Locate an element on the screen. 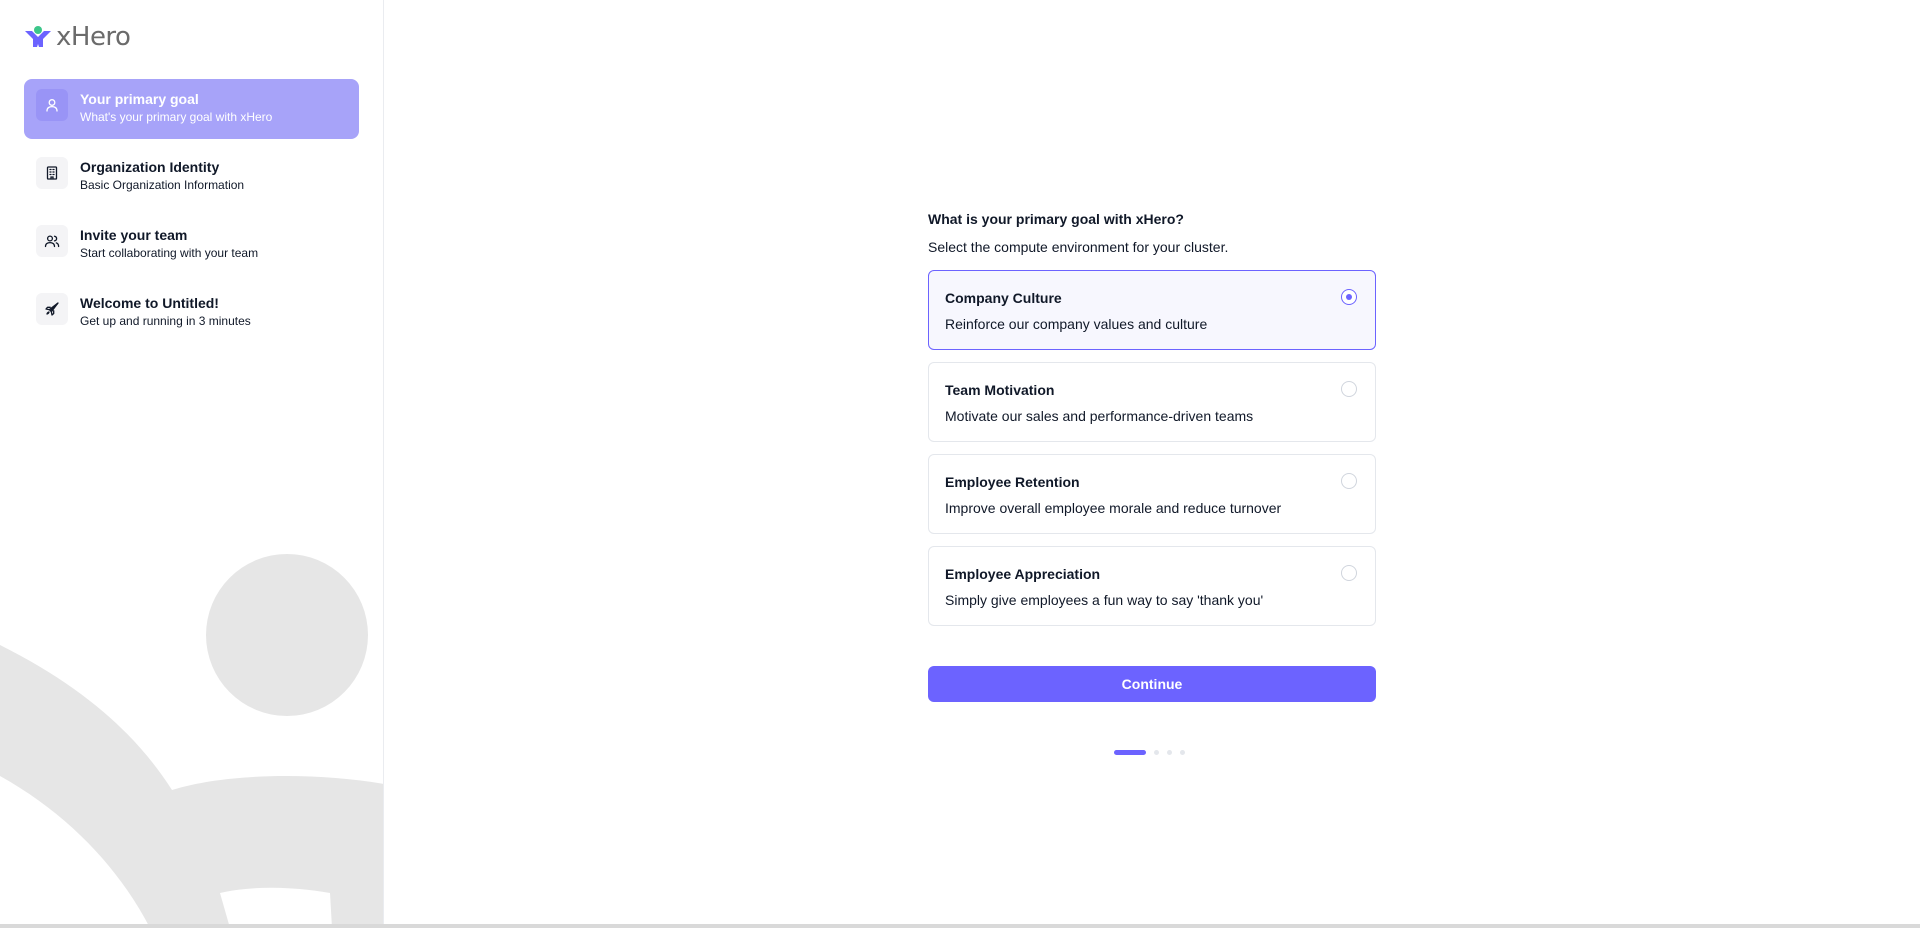 This screenshot has height=928, width=1920. user-icon is located at coordinates (52, 105).